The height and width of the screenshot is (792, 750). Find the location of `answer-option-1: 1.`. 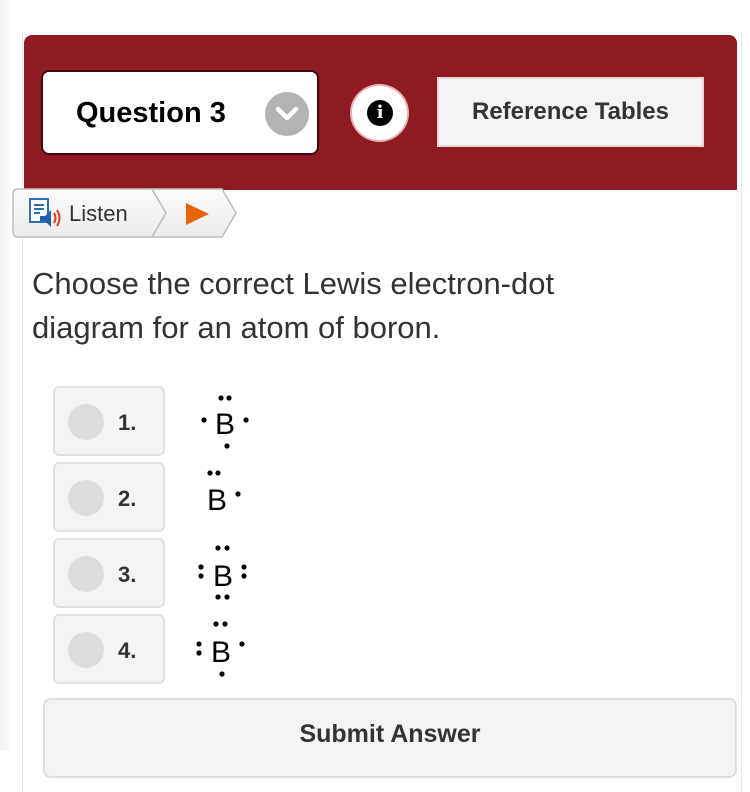

answer-option-1: 1. is located at coordinates (109, 421).